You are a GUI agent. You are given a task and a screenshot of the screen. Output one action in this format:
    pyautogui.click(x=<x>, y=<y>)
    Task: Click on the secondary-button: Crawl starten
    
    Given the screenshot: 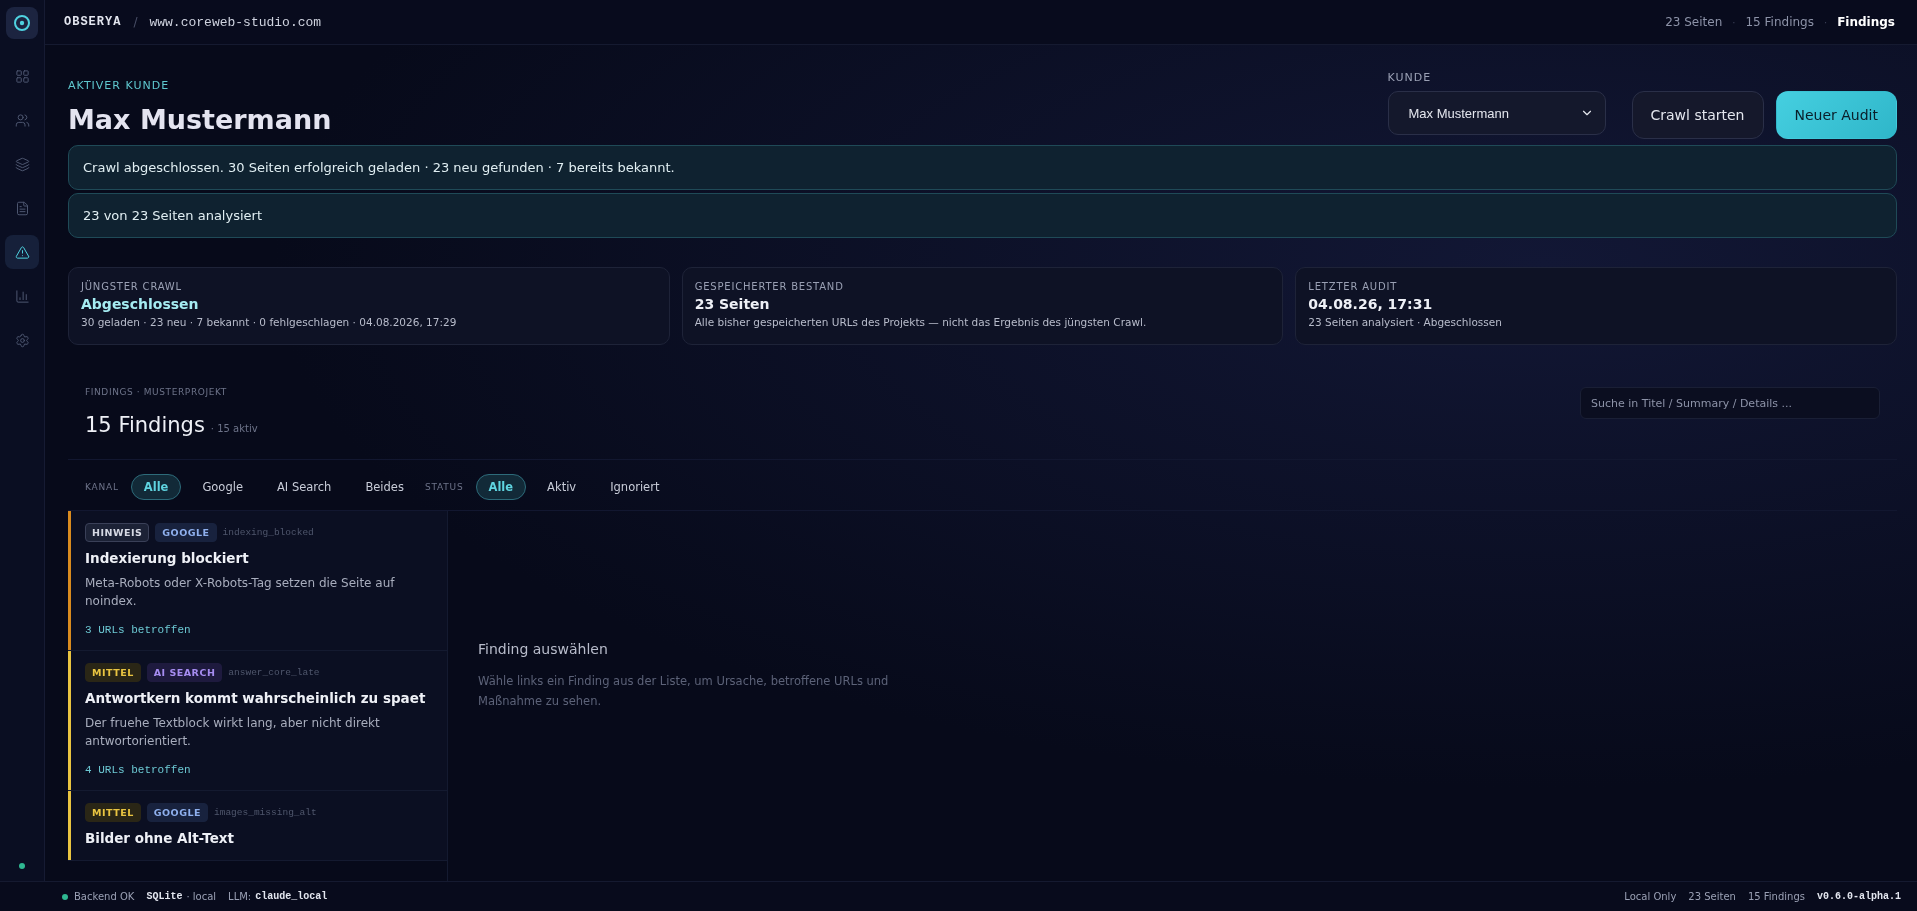 What is the action you would take?
    pyautogui.click(x=1697, y=115)
    